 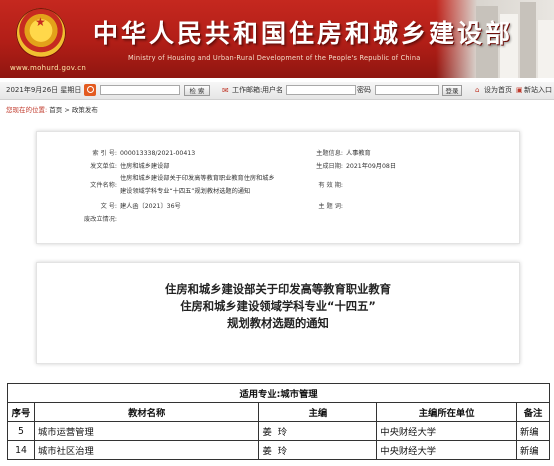 What do you see at coordinates (27, 110) in the screenshot?
I see `breadcrumb-label: 您现在的位置:` at bounding box center [27, 110].